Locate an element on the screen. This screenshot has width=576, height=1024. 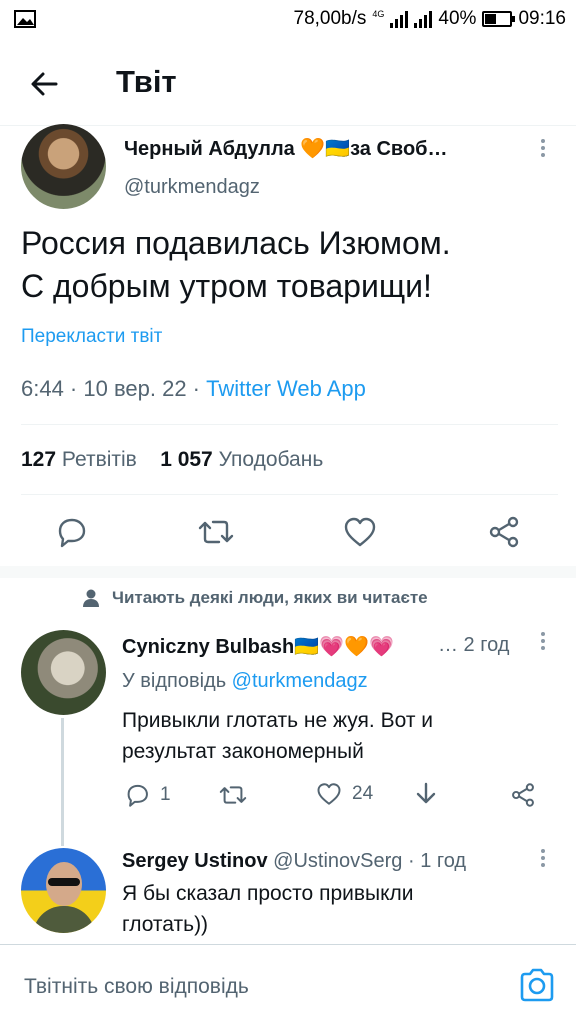
back-arrow-icon is located at coordinates (44, 84).